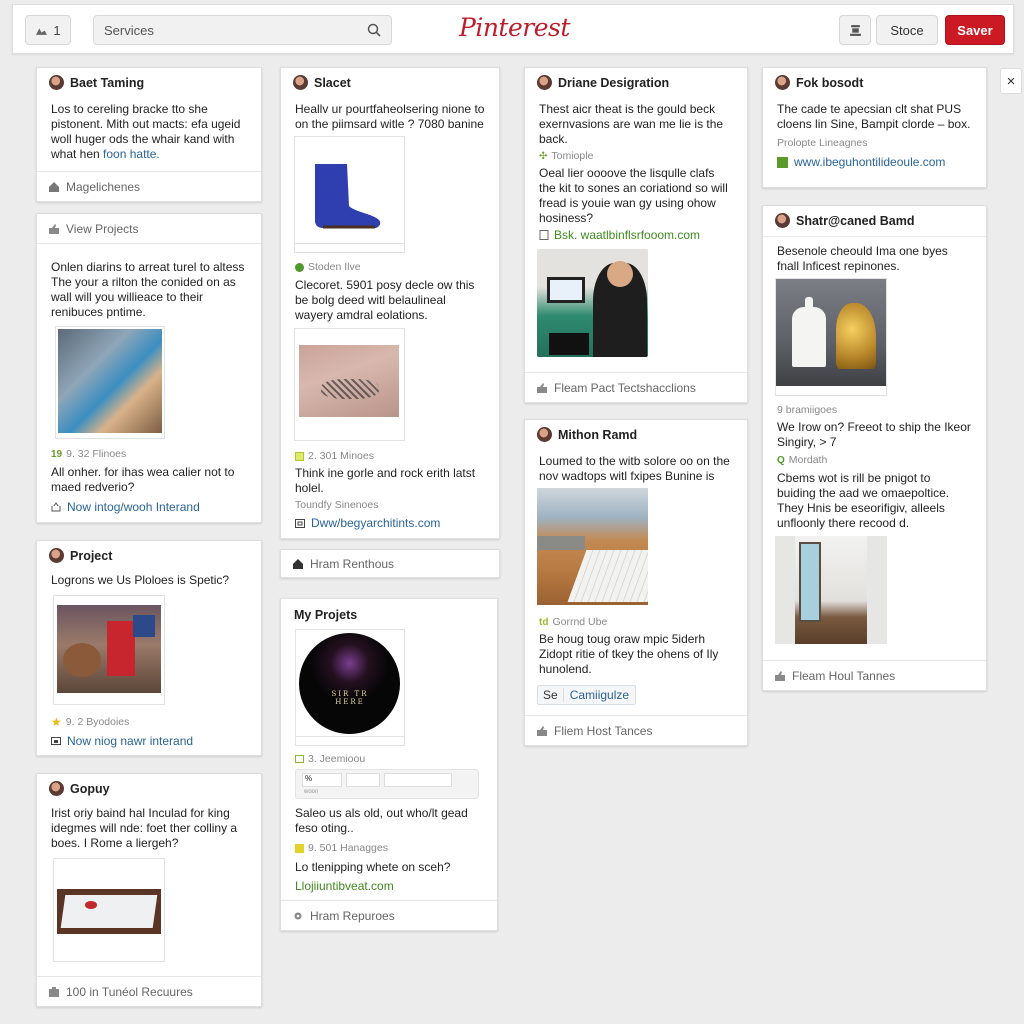 Image resolution: width=1024 pixels, height=1024 pixels. I want to click on pin-title: Baet Taming, so click(107, 83).